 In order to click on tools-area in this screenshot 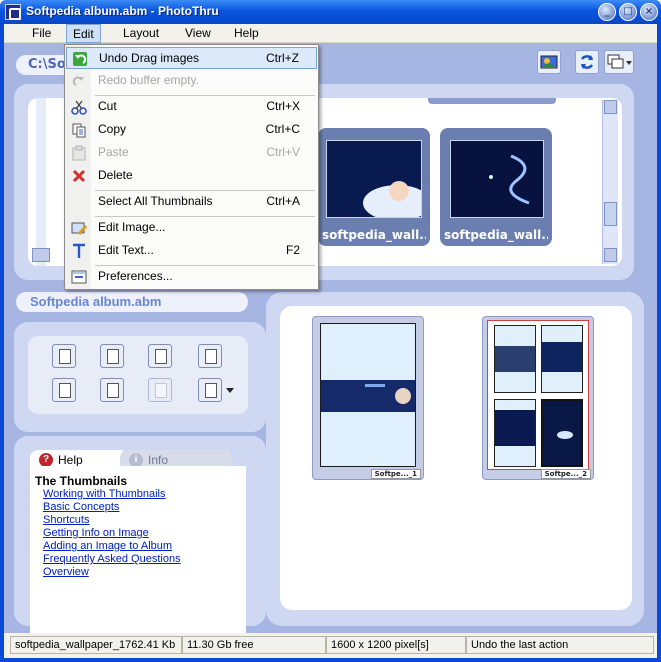, I will do `click(138, 375)`.